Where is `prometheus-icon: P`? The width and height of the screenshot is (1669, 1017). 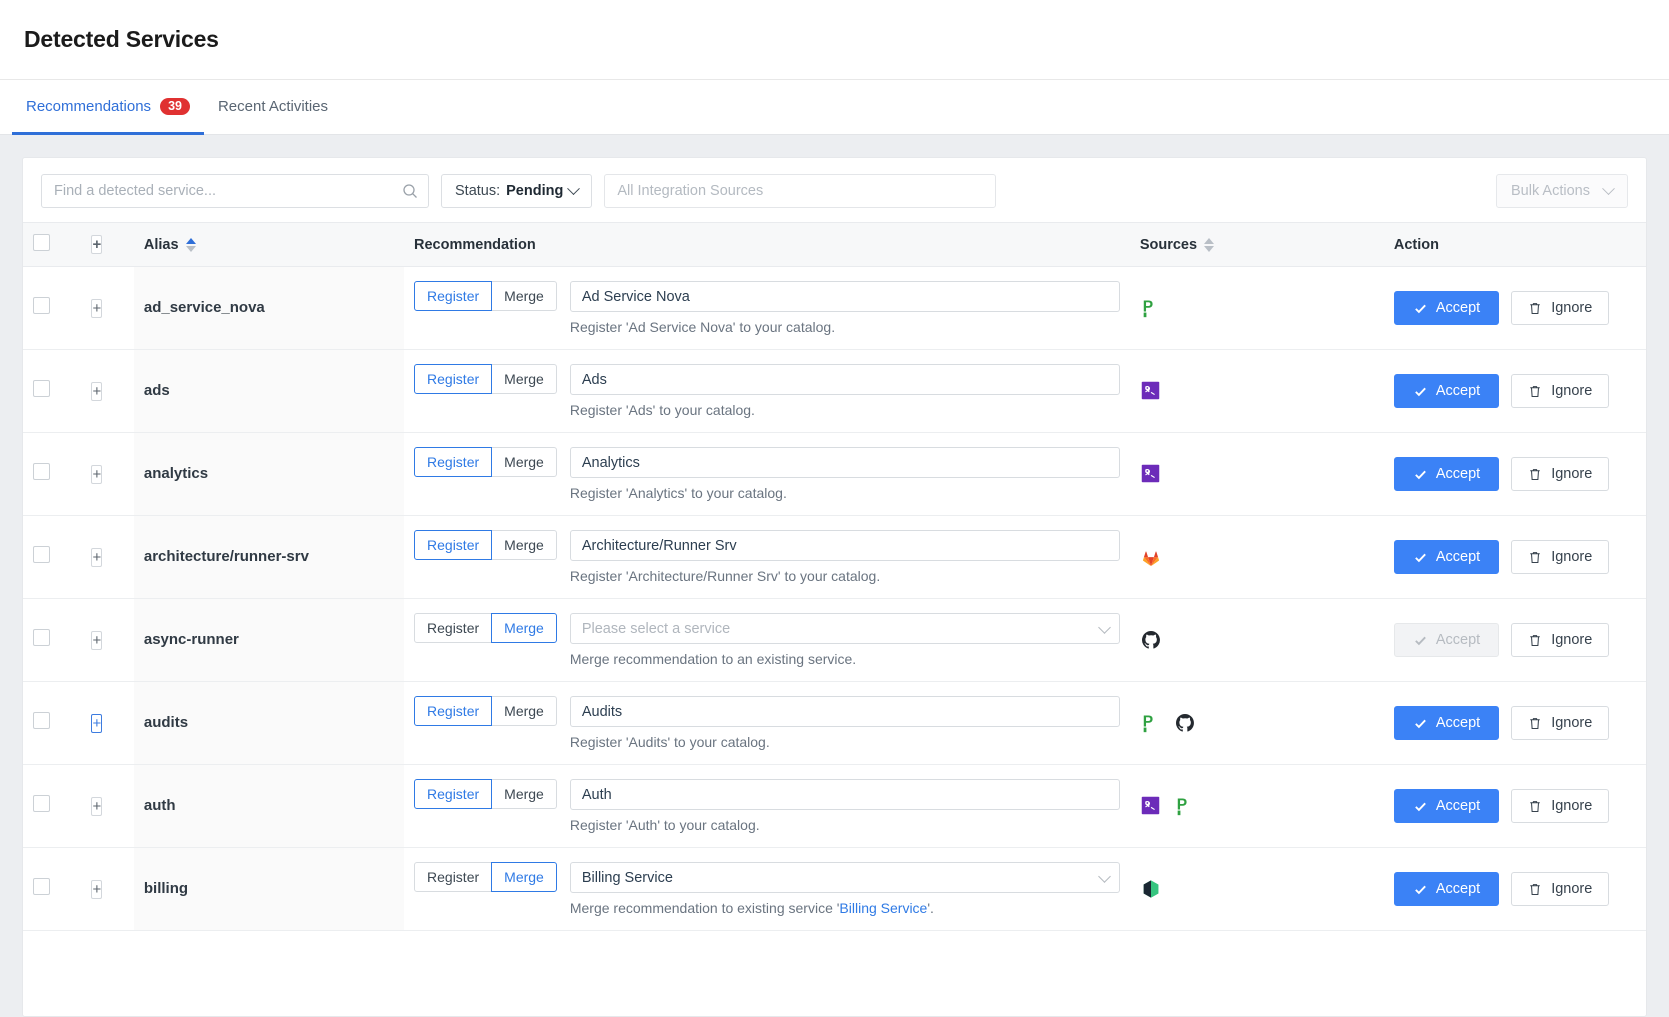
prometheus-icon: P is located at coordinates (1151, 723).